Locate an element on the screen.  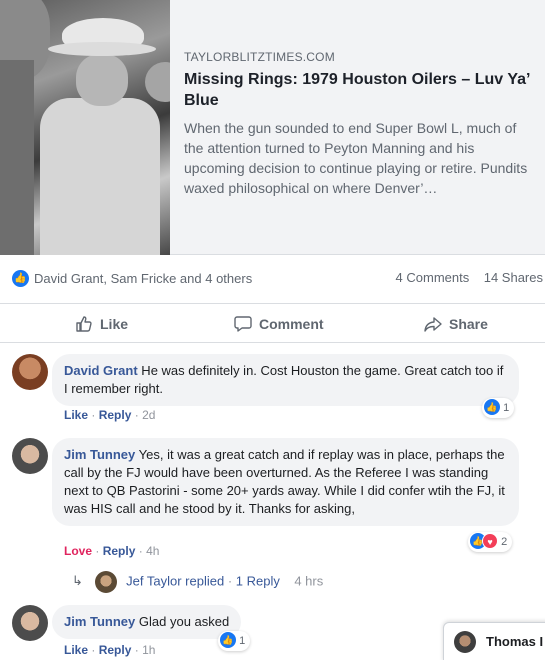
comment-button: Comment is located at coordinates (278, 324).